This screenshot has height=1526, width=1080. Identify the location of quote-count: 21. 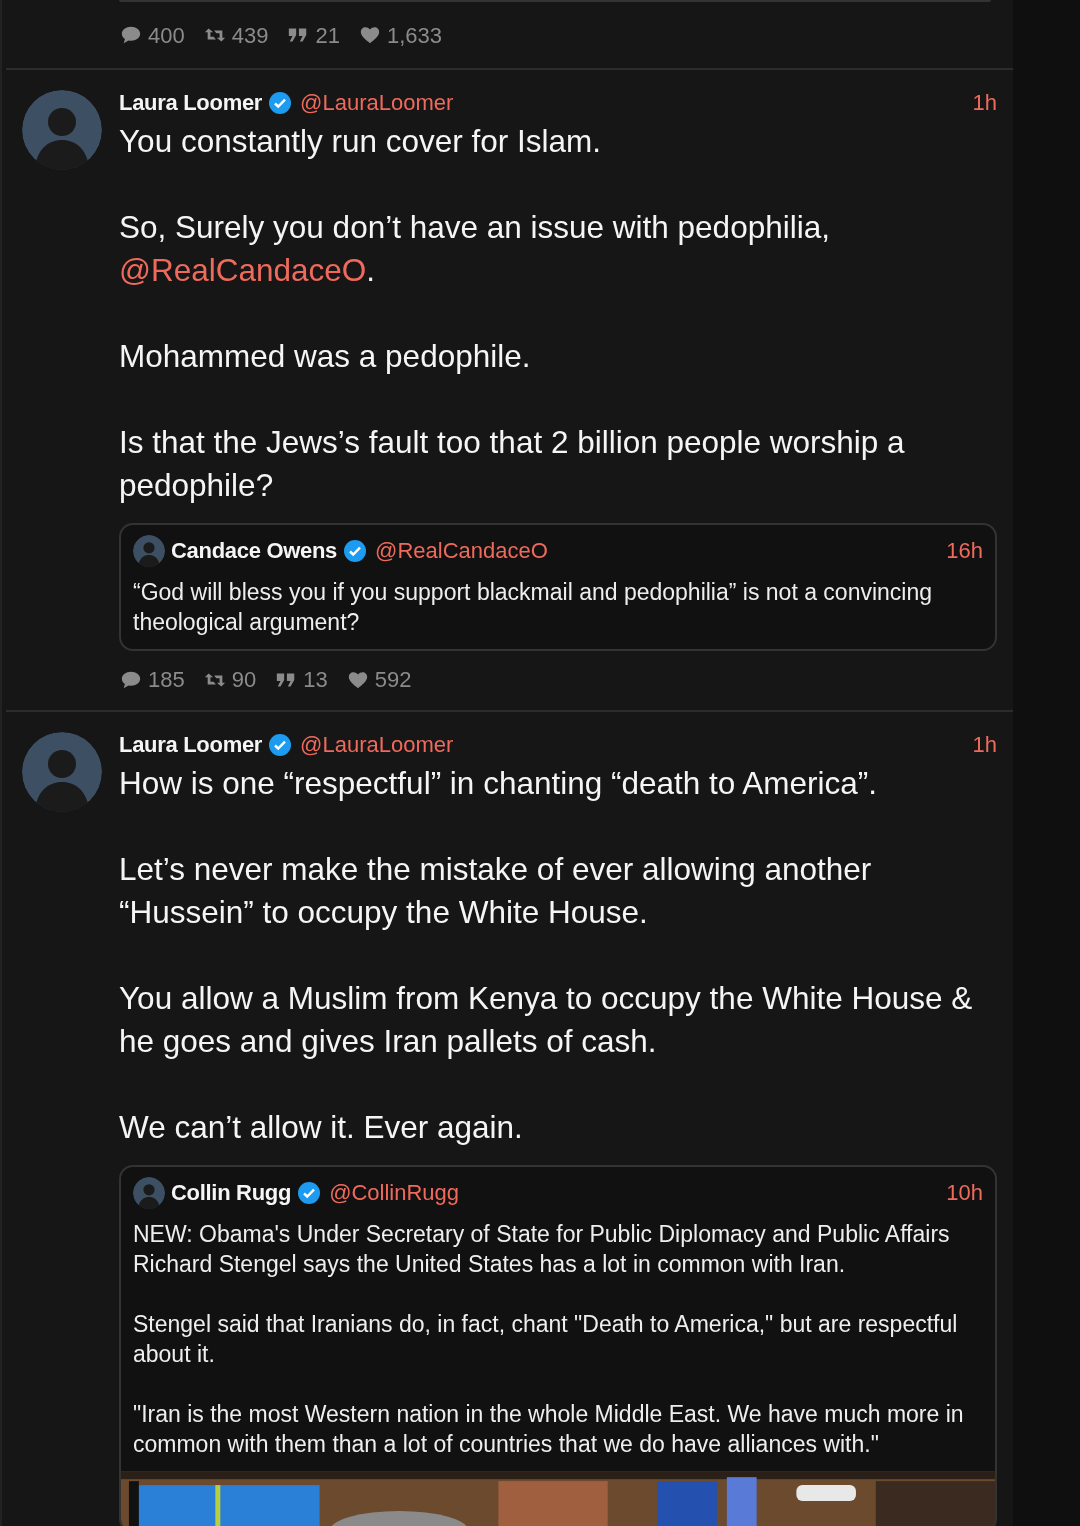
(327, 35).